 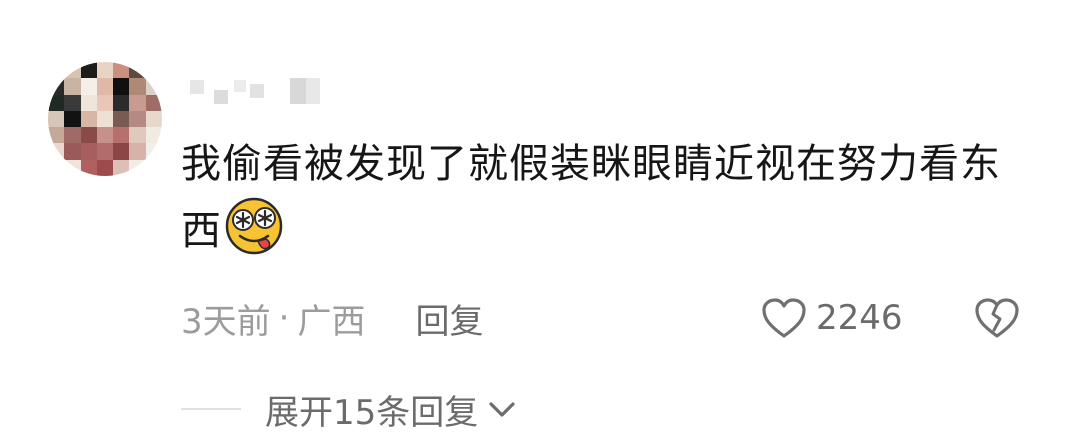 I want to click on avatar, so click(x=105, y=119).